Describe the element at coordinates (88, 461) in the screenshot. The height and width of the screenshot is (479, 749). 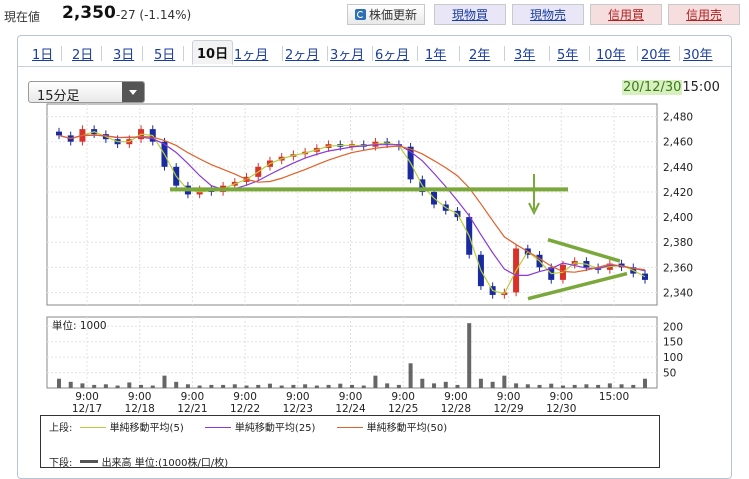
I see `legend-volume-swatch` at that location.